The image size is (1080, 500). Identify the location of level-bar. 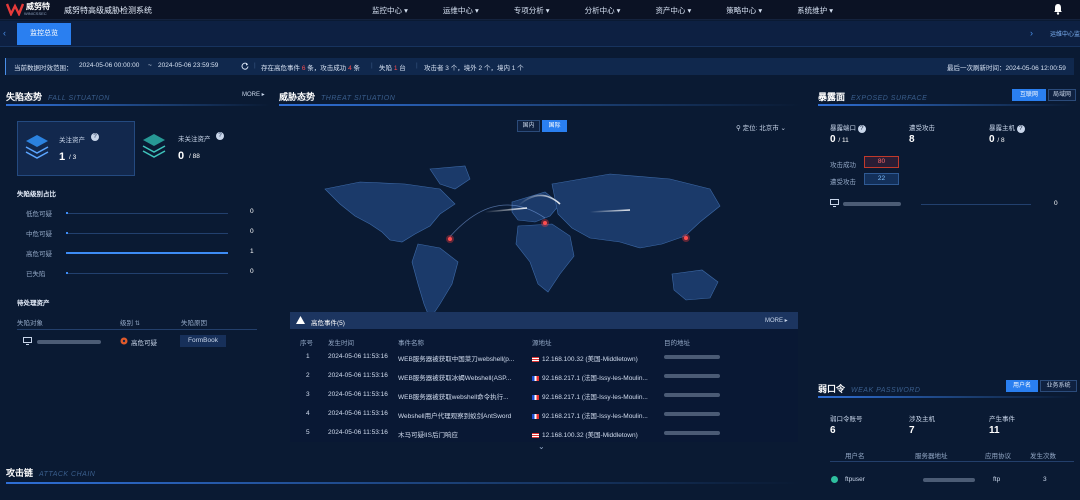
(147, 233).